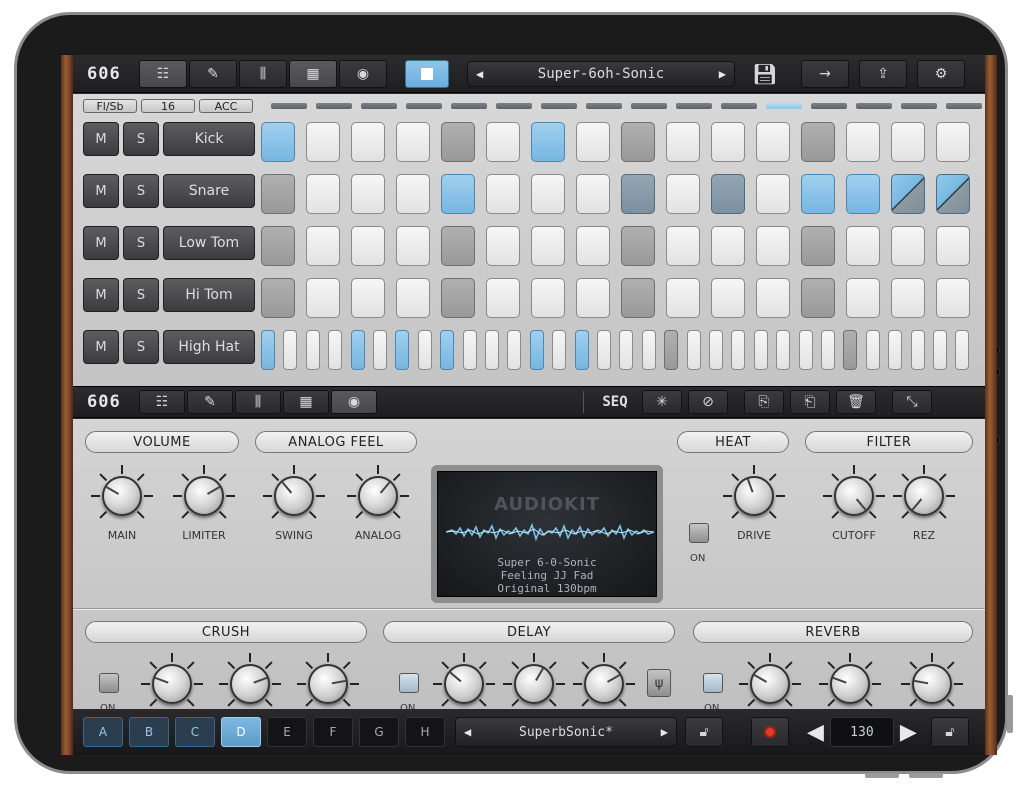 The height and width of the screenshot is (790, 1024). What do you see at coordinates (764, 402) in the screenshot?
I see `copy-button: ⎘` at bounding box center [764, 402].